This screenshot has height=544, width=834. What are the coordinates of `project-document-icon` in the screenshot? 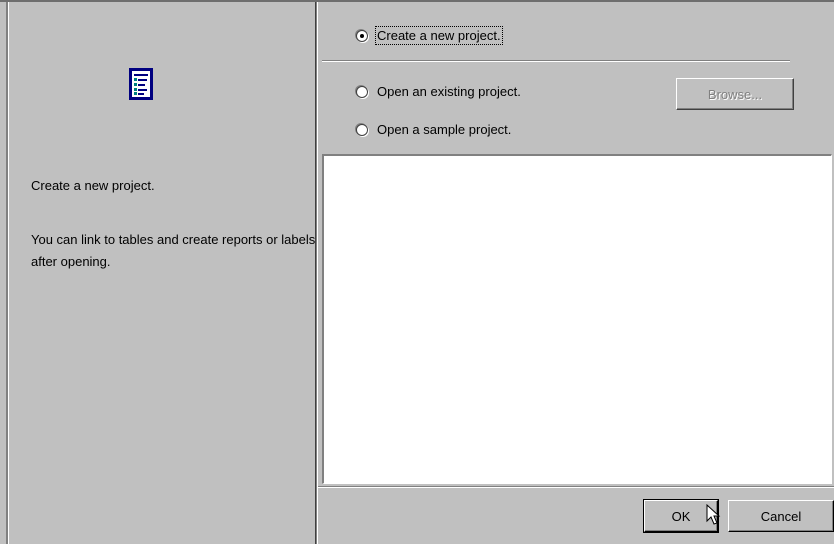 It's located at (141, 84).